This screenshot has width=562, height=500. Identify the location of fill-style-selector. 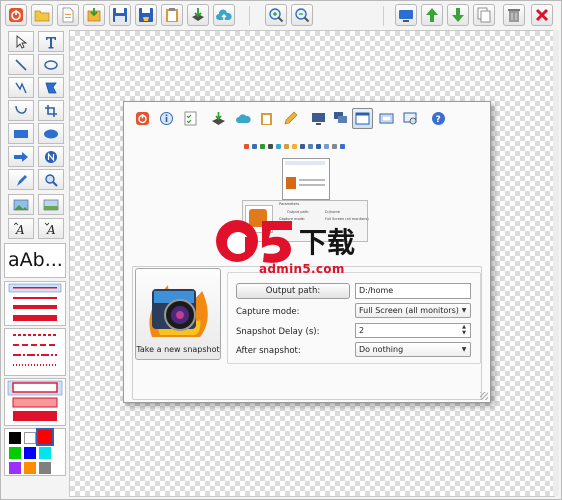
(35, 402).